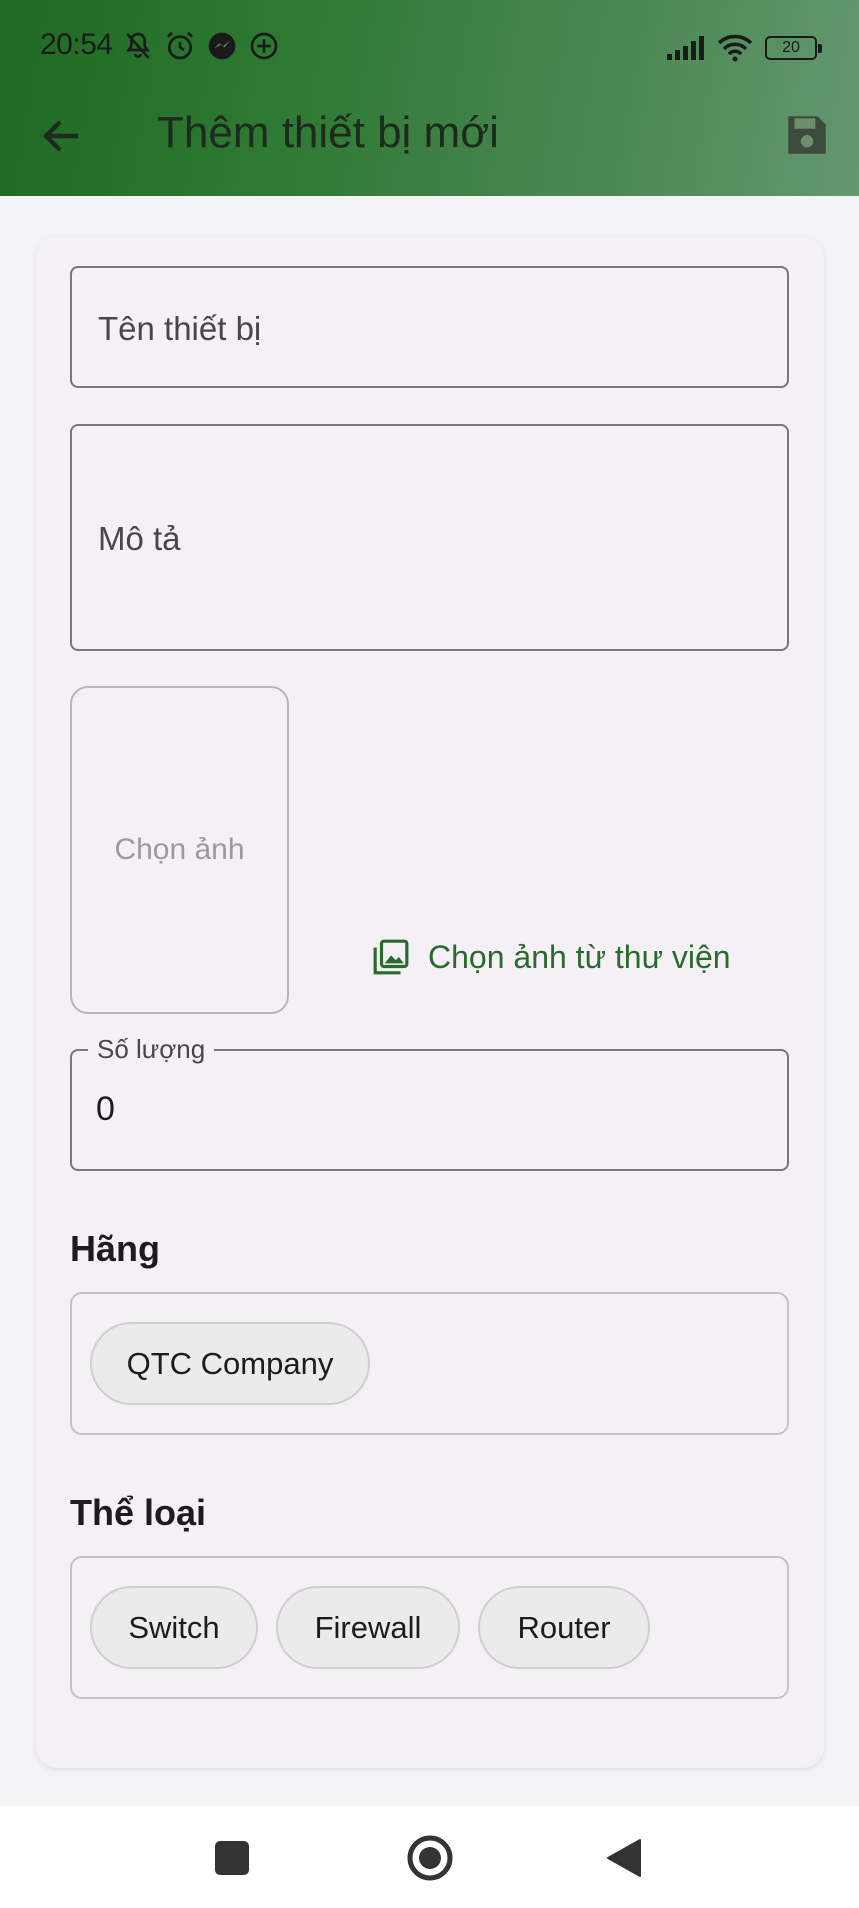 This screenshot has height=1908, width=859. What do you see at coordinates (230, 1363) in the screenshot?
I see `brand-chip: QTC Company` at bounding box center [230, 1363].